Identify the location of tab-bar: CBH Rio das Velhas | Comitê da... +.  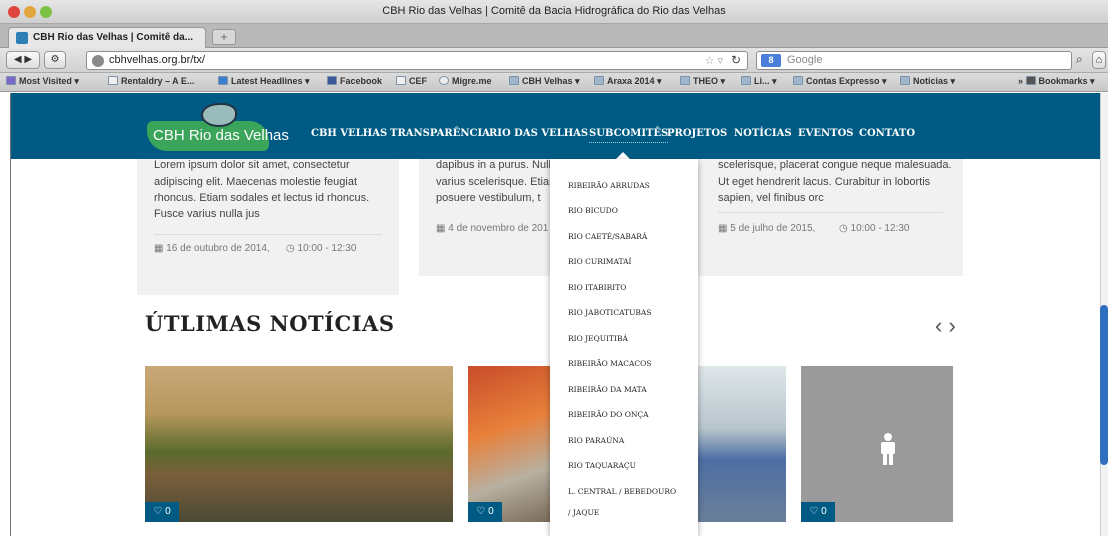
(554, 36).